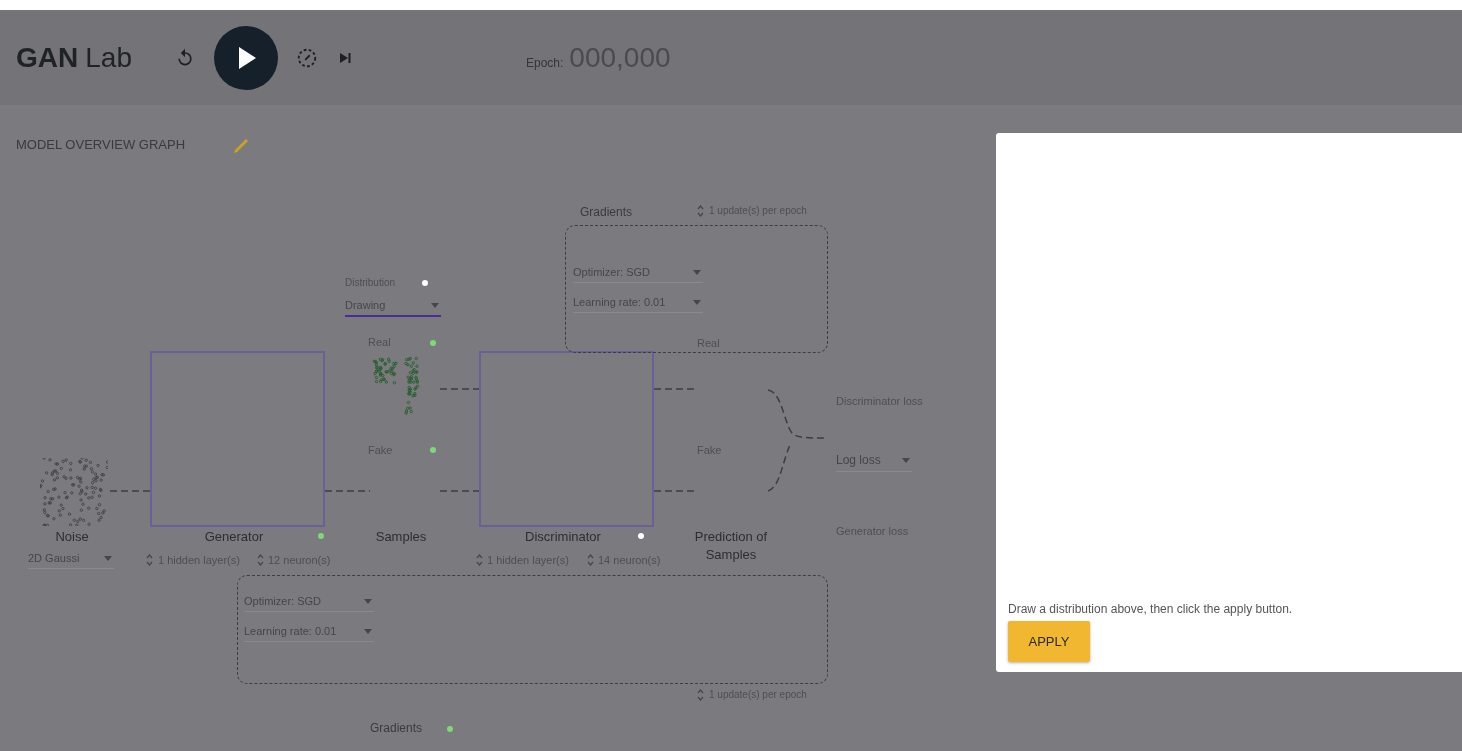 The height and width of the screenshot is (751, 1462). I want to click on generator-node, so click(237, 439).